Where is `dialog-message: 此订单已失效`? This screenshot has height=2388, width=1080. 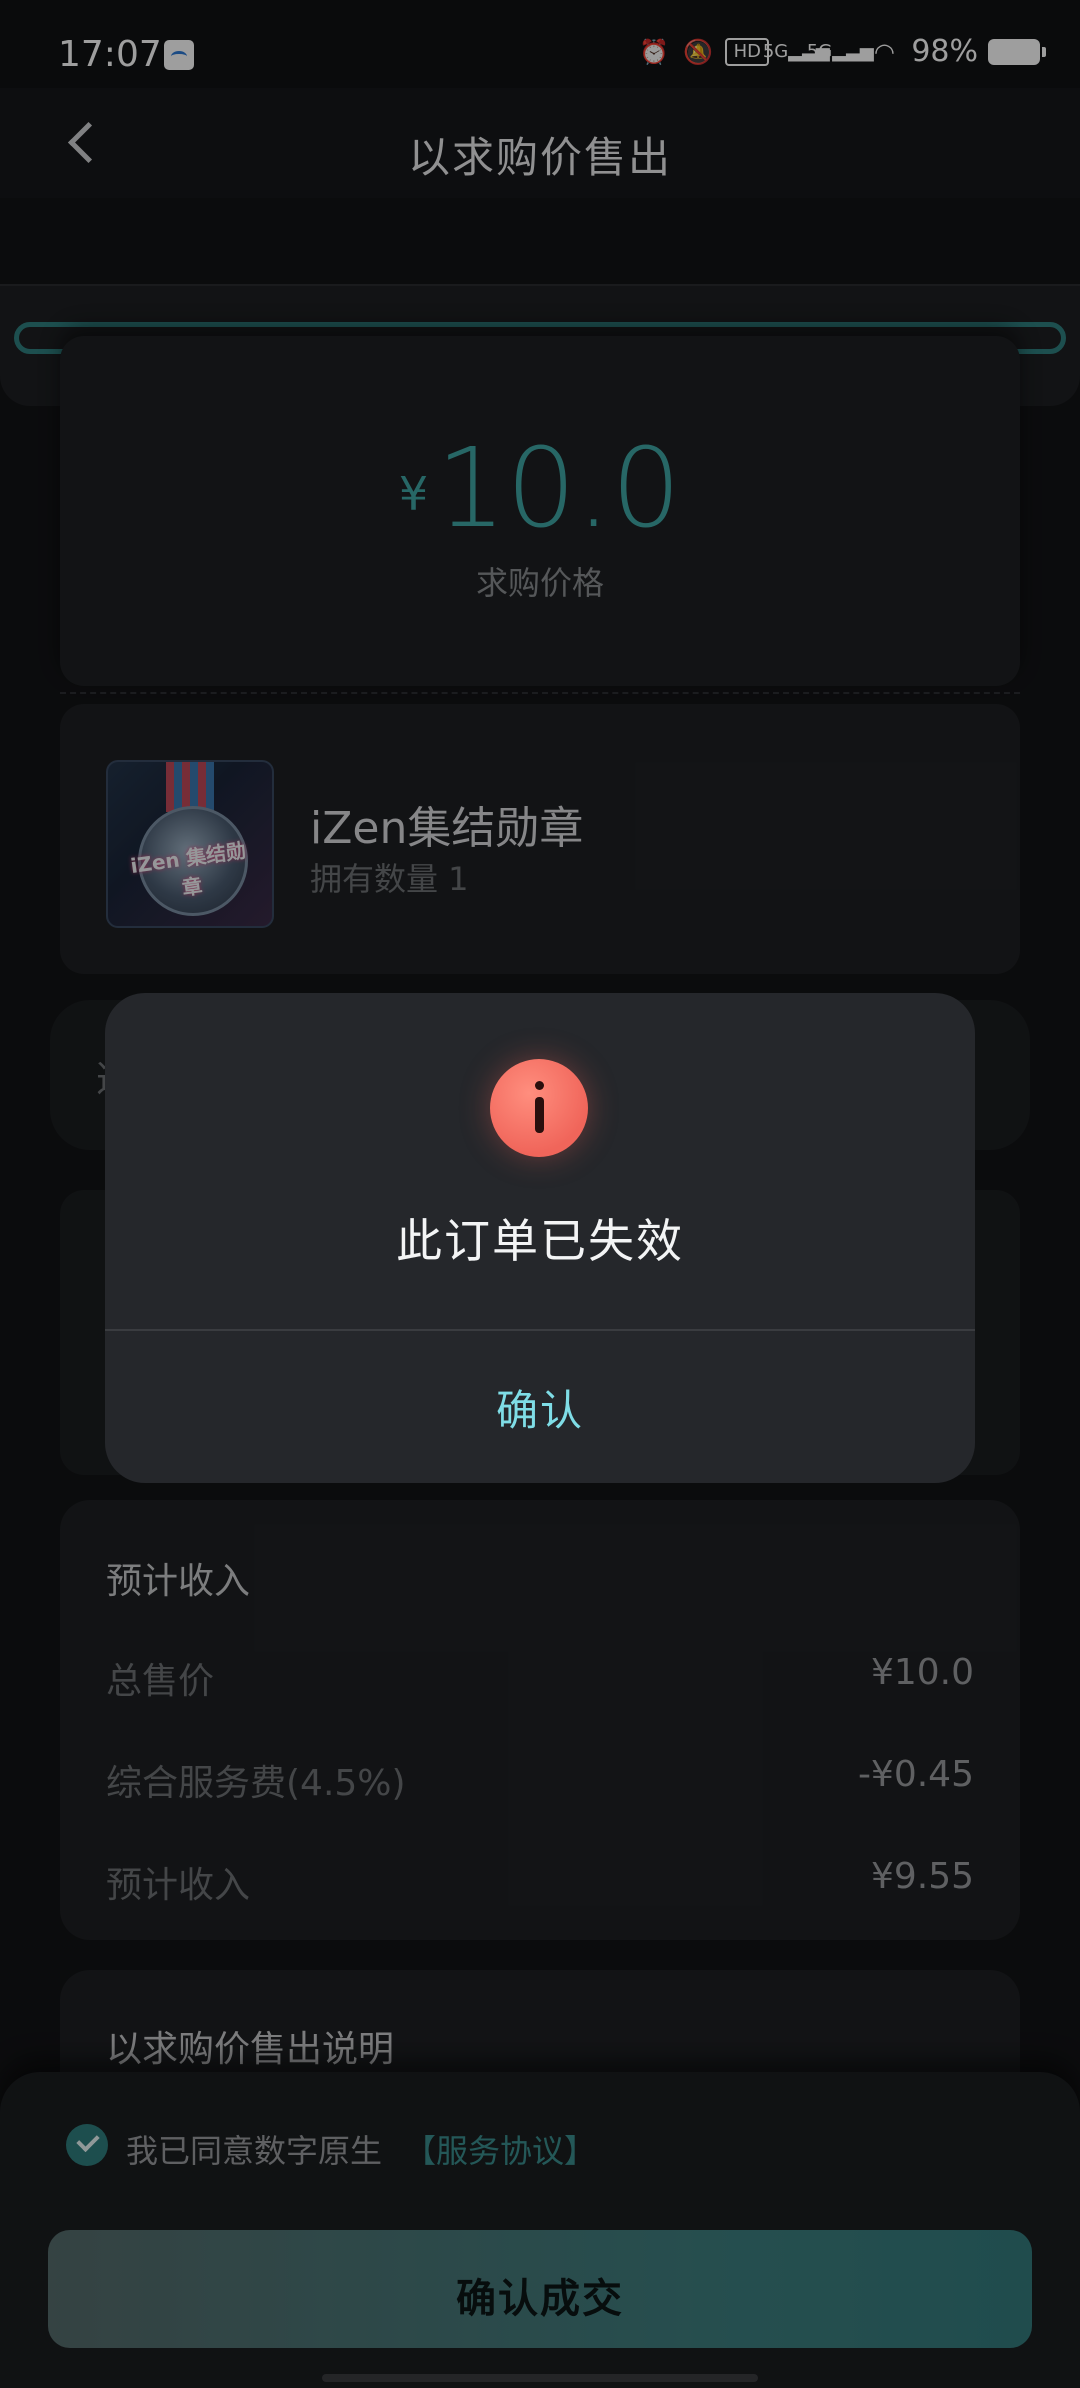
dialog-message: 此订单已失效 is located at coordinates (540, 1241).